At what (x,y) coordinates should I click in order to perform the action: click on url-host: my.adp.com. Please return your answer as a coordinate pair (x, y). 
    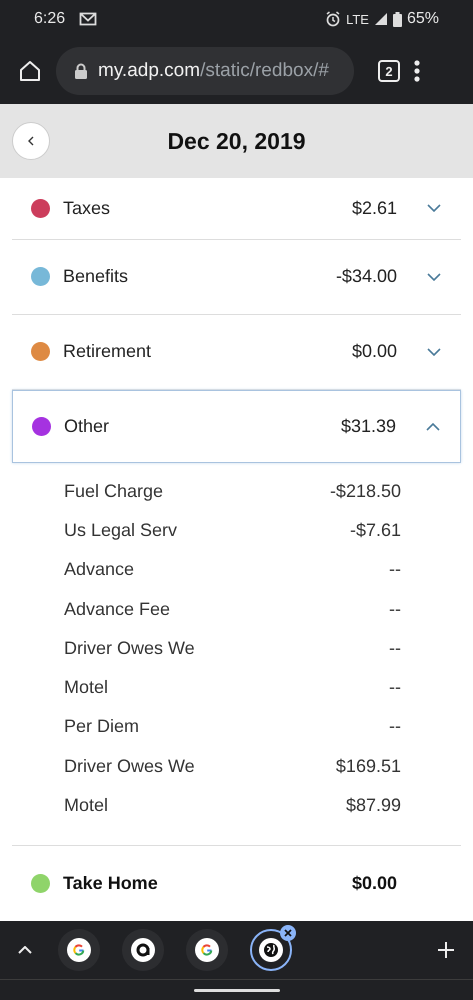
    Looking at the image, I should click on (149, 70).